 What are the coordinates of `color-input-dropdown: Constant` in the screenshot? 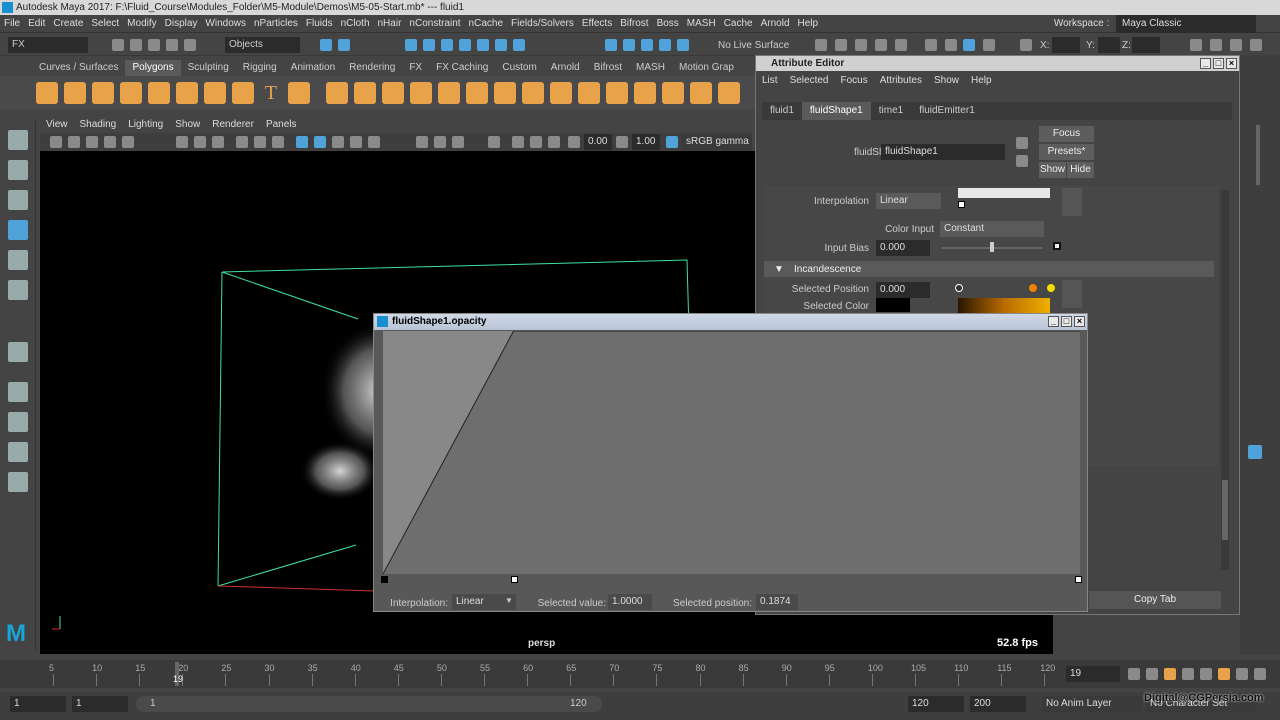 It's located at (992, 229).